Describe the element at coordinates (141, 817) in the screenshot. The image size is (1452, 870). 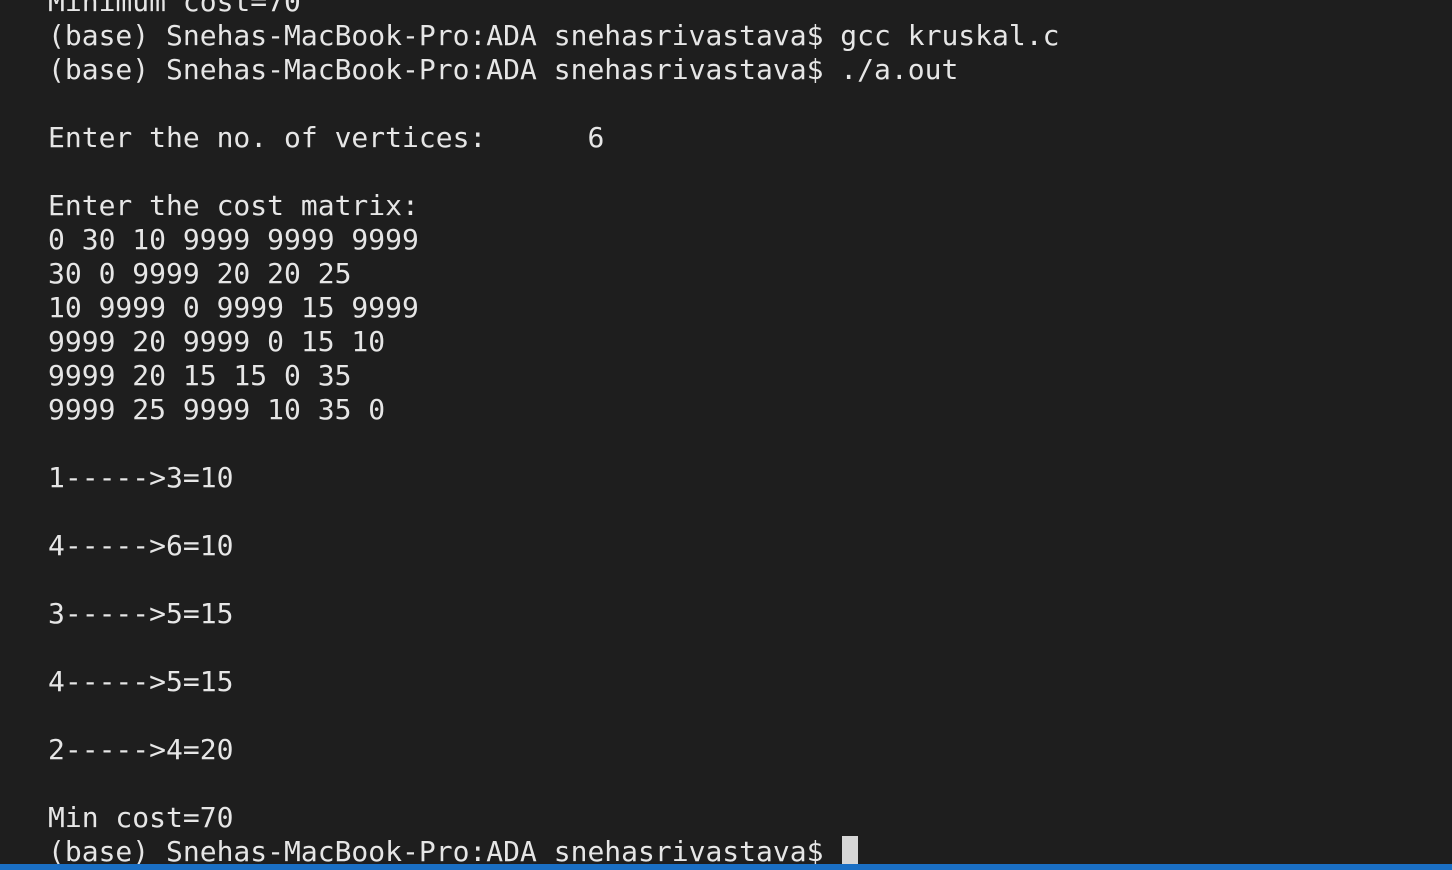
I see `terminal-line: Min cost=70` at that location.